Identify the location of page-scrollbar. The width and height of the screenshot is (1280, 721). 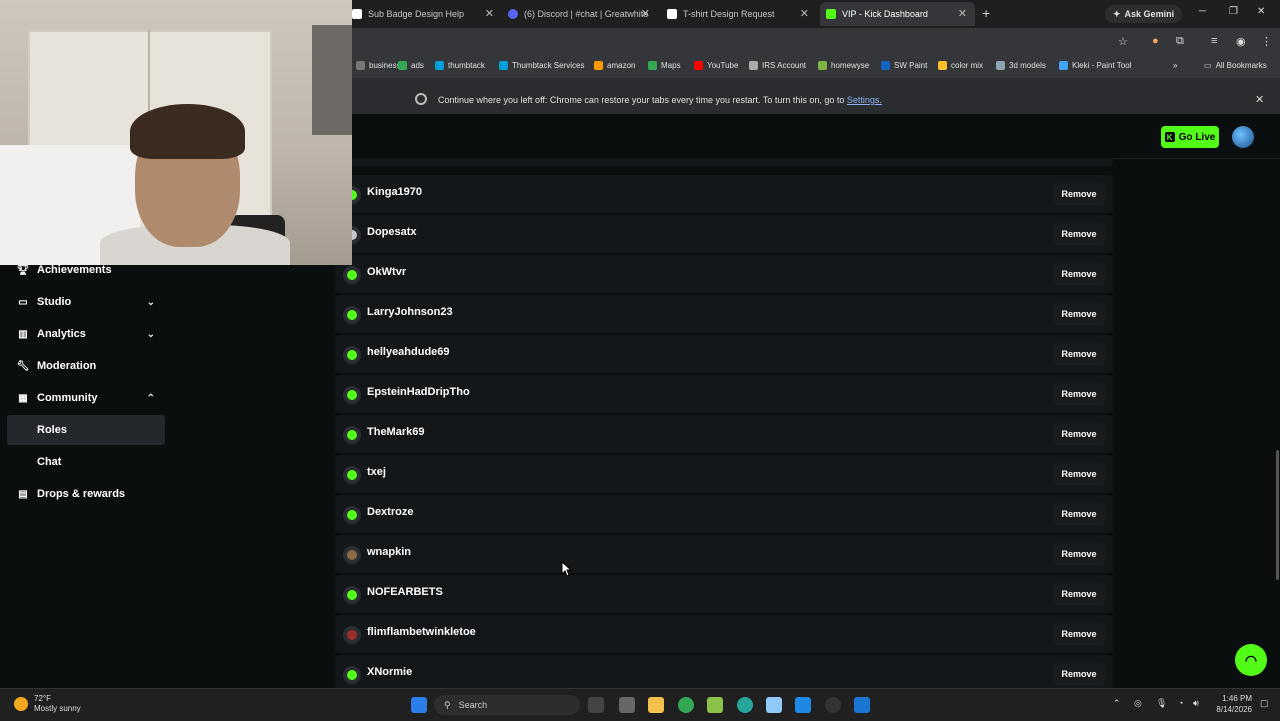
(1277, 515).